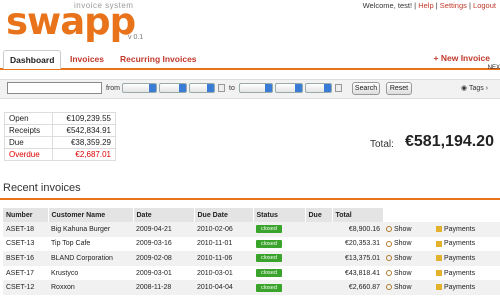 The image size is (500, 307). What do you see at coordinates (90, 287) in the screenshot?
I see `customer-name: Roxxon` at bounding box center [90, 287].